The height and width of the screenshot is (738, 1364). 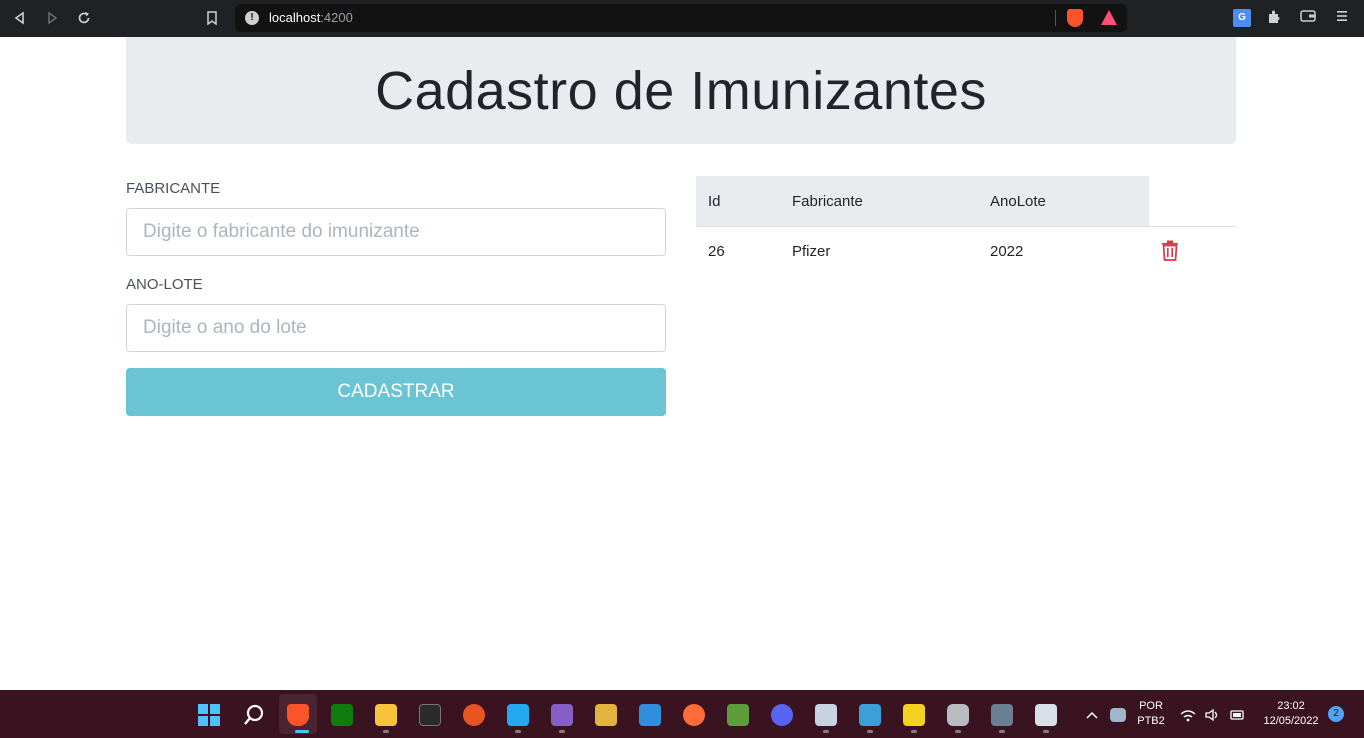 I want to click on brave-shields-icon, so click(x=1075, y=18).